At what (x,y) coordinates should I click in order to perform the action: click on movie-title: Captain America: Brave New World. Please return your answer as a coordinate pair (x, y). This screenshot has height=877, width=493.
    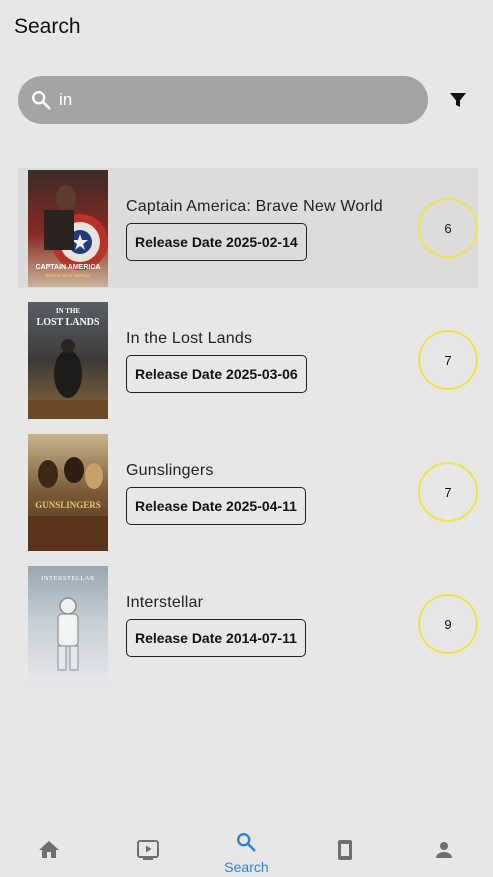
    Looking at the image, I should click on (254, 206).